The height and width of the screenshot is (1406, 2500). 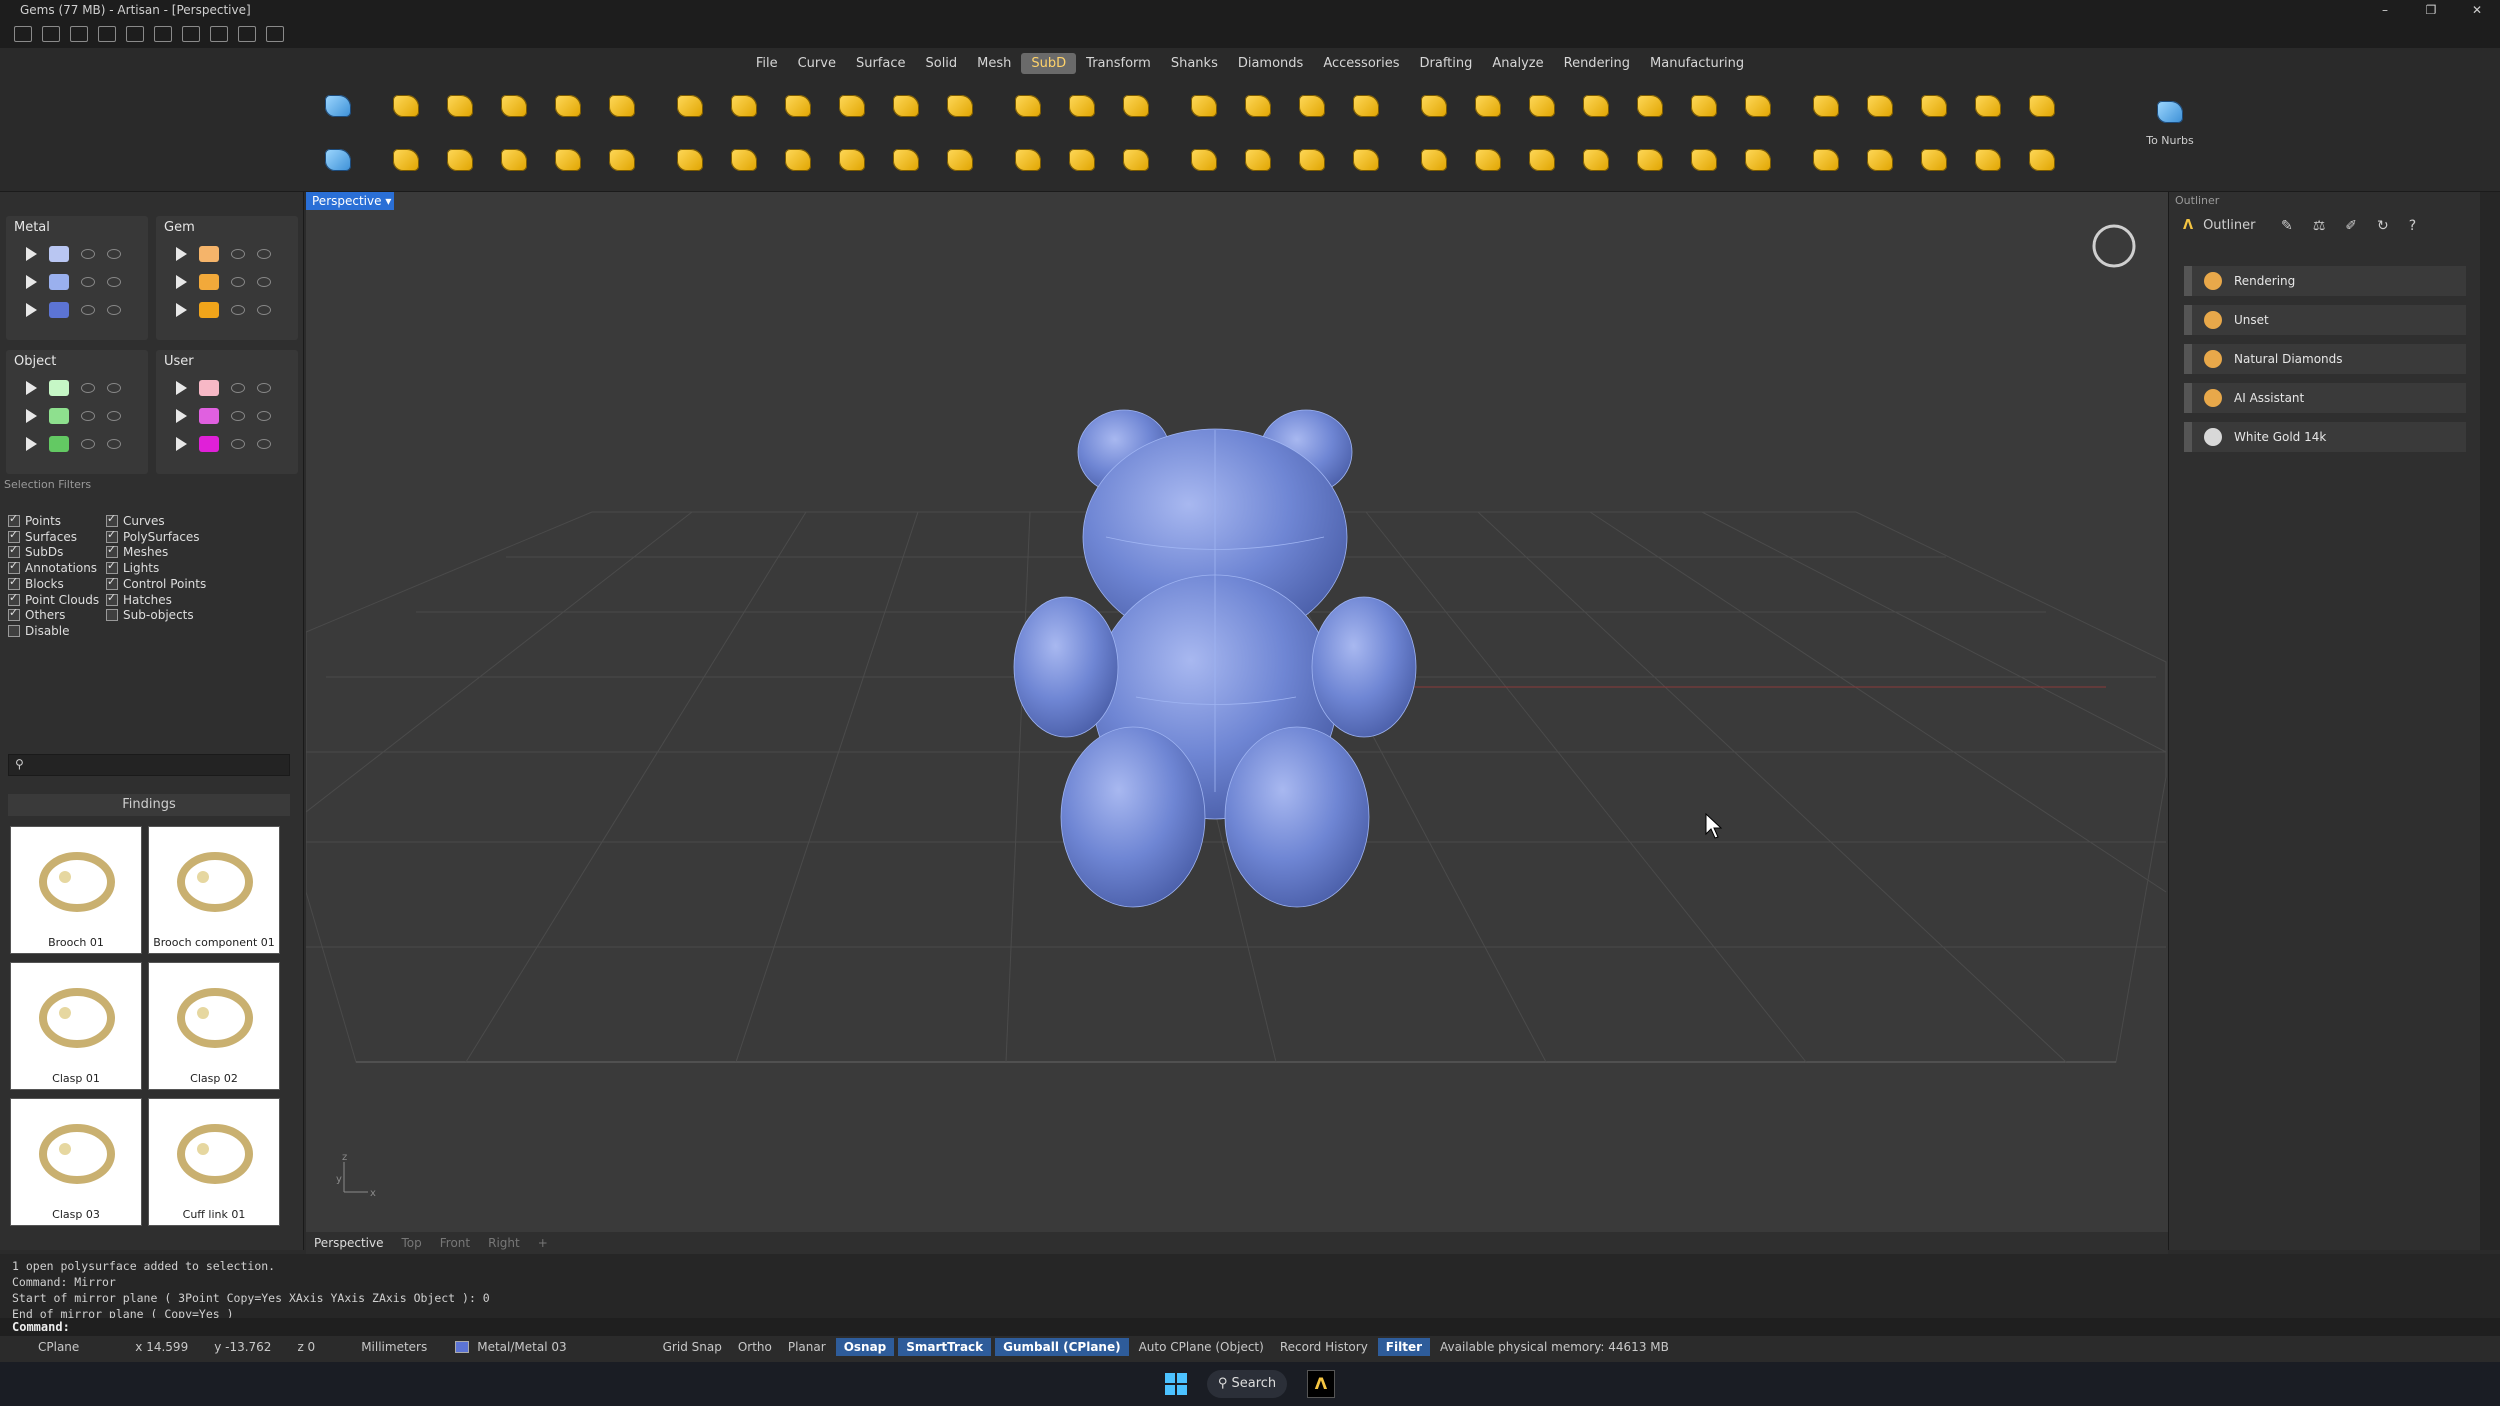 I want to click on toggle-osnap: Osnap, so click(x=865, y=1347).